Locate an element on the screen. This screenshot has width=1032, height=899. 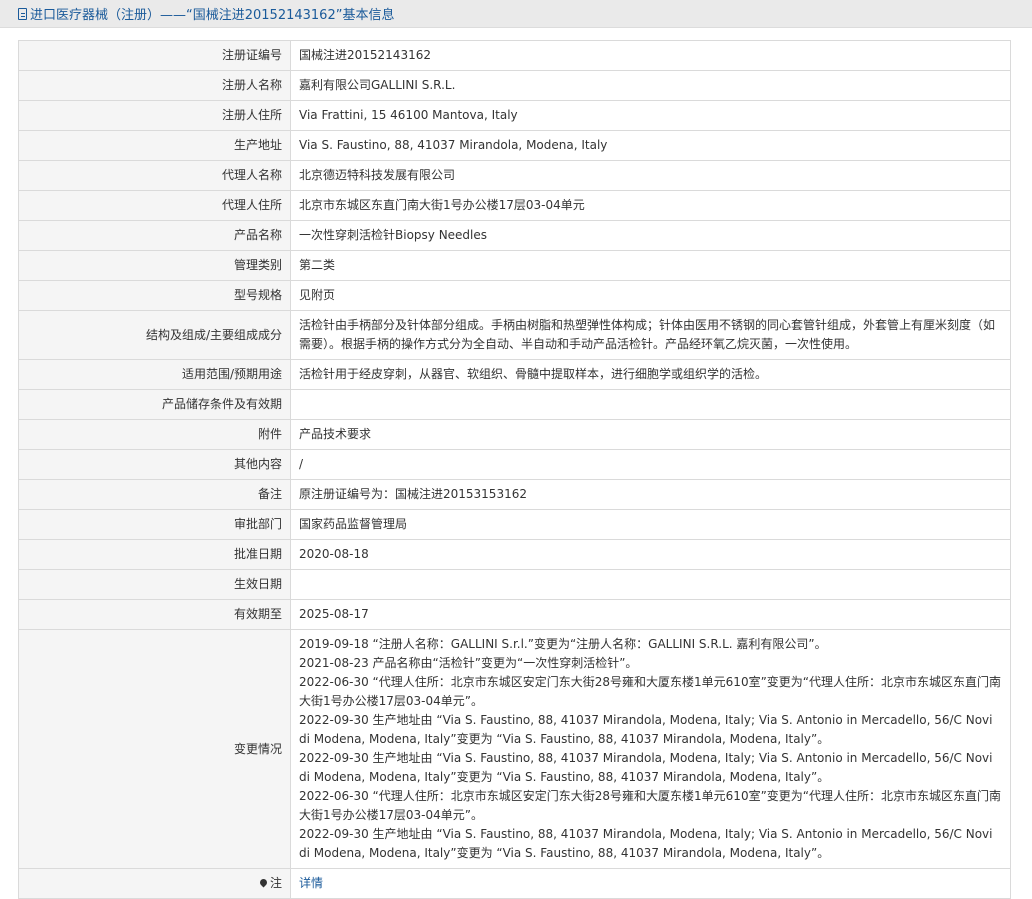
page-header: 进口医疗器械（注册）——“国械注进20152143162”基本信息 is located at coordinates (516, 14).